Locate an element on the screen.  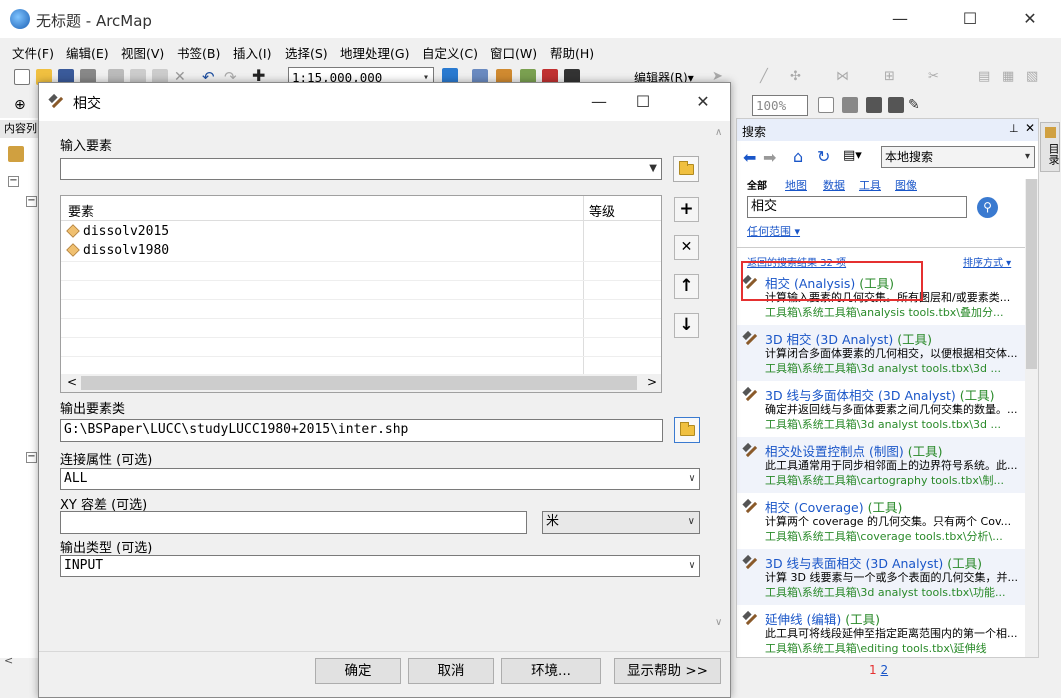
menu-customize: 自定义(C) is located at coordinates (450, 52).